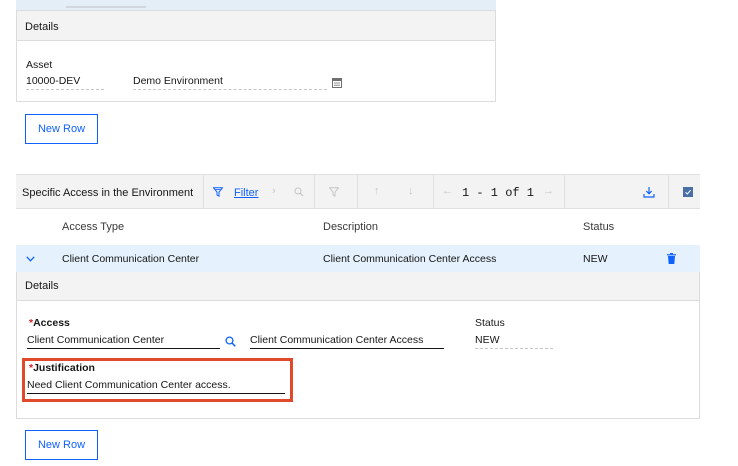 The height and width of the screenshot is (466, 738). Describe the element at coordinates (93, 227) in the screenshot. I see `column-access-type: Access Type` at that location.